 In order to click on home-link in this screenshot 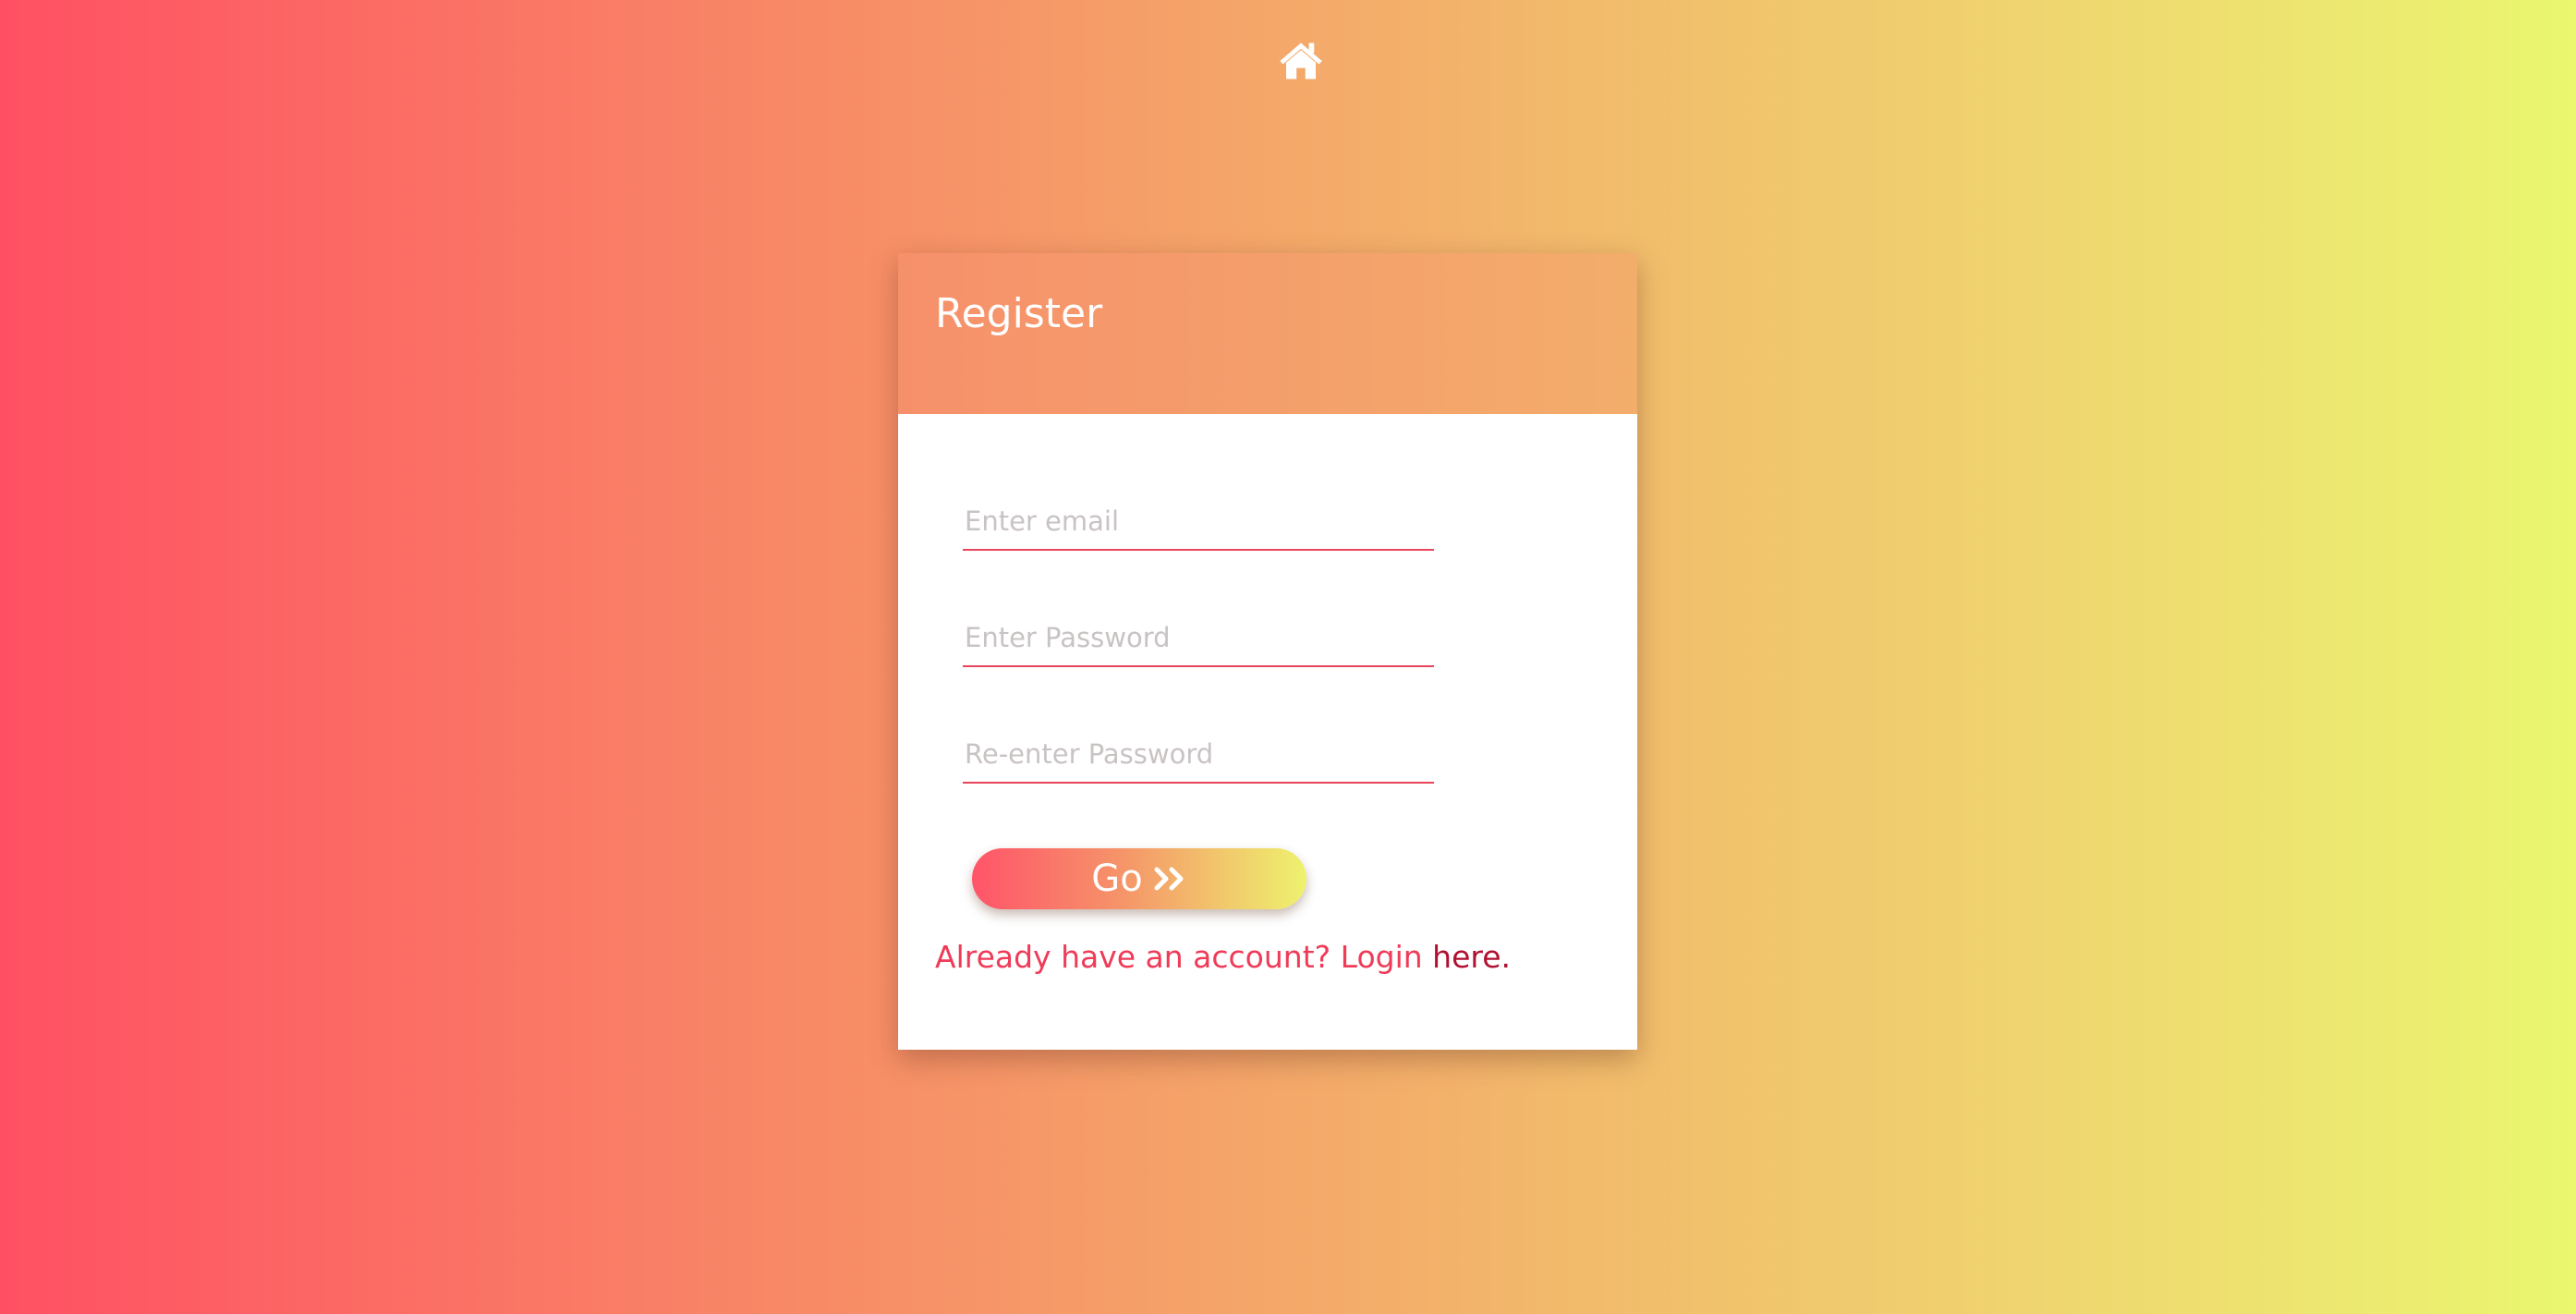, I will do `click(1301, 61)`.